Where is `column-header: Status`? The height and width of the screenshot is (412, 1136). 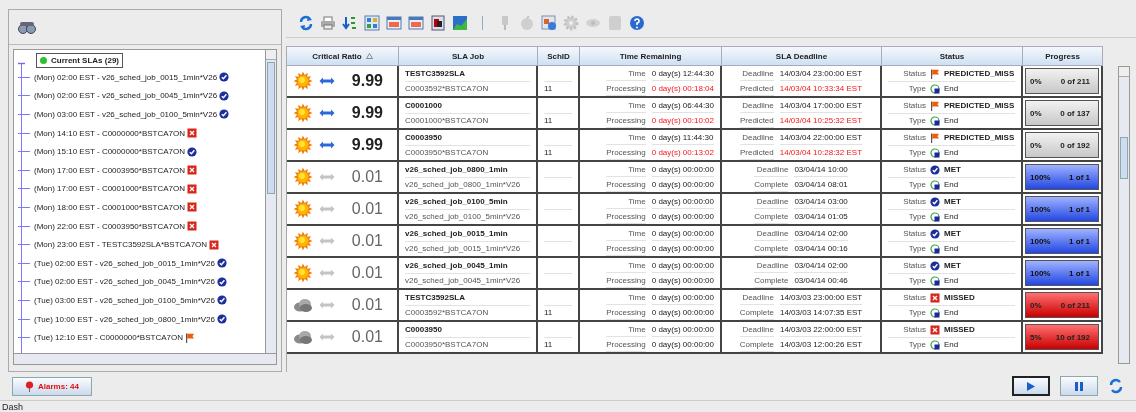 column-header: Status is located at coordinates (952, 56).